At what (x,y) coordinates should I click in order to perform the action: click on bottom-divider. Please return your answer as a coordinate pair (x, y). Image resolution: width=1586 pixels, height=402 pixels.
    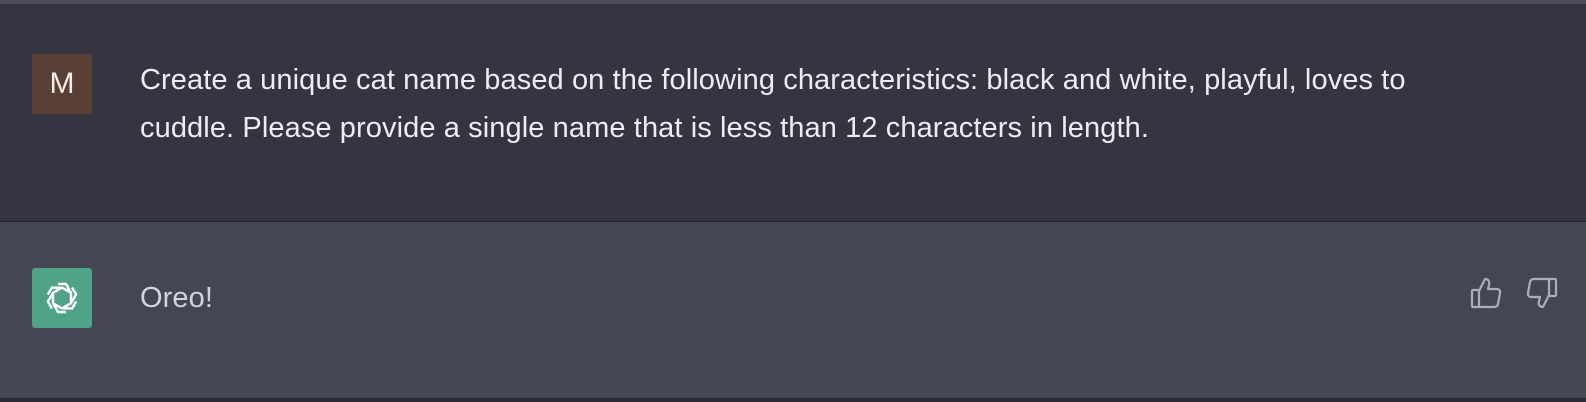
    Looking at the image, I should click on (793, 400).